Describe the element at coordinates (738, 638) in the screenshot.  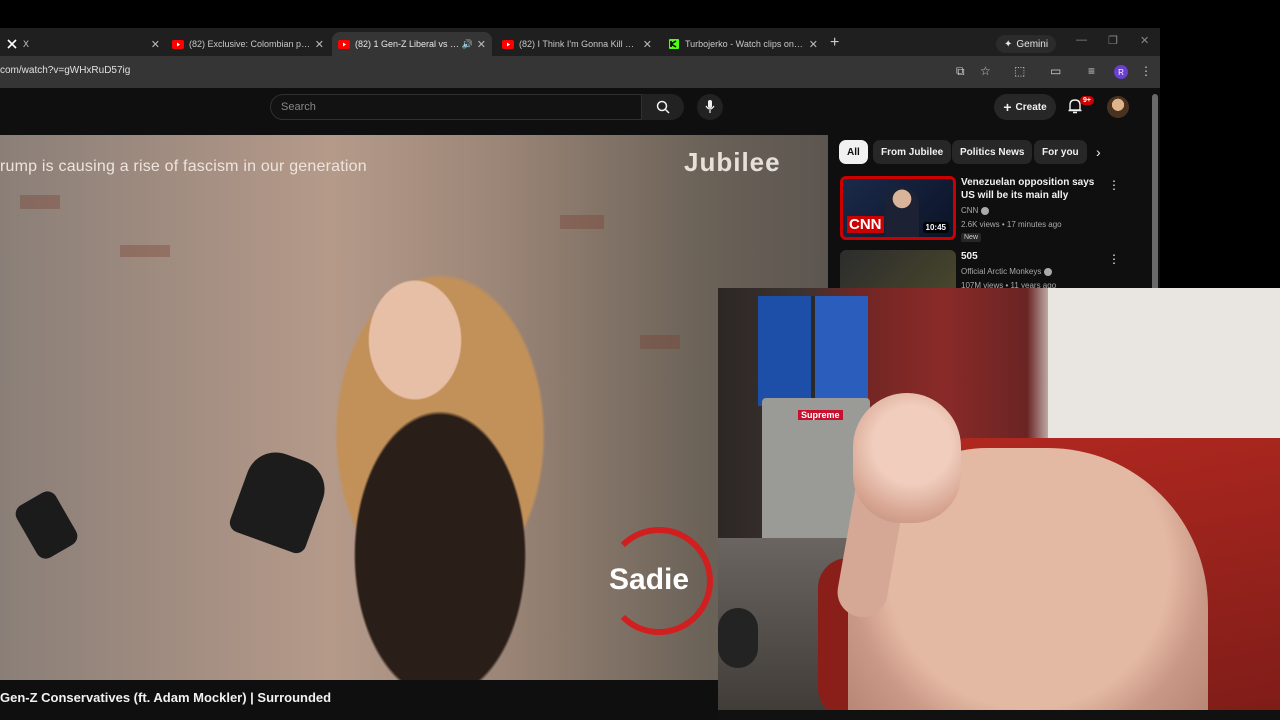
I see `microphone-foreground` at that location.